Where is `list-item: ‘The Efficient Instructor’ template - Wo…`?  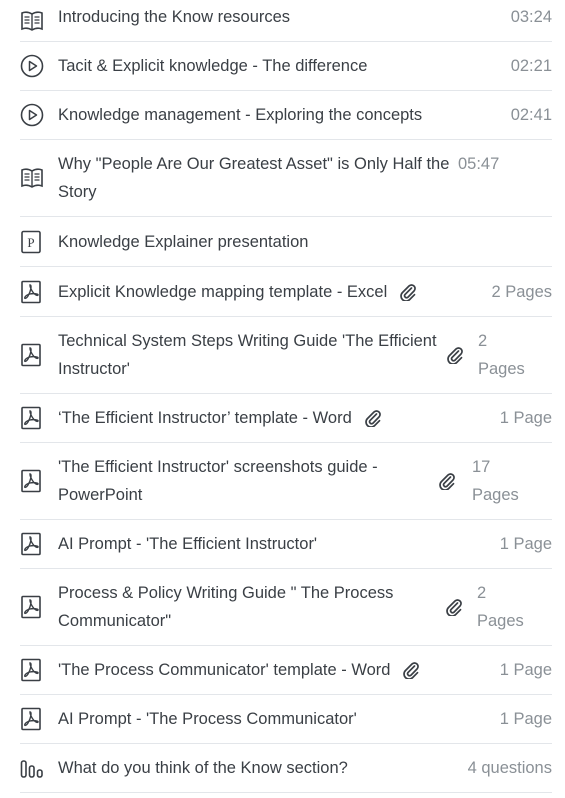
list-item: ‘The Efficient Instructor’ template - Wo… is located at coordinates (286, 418).